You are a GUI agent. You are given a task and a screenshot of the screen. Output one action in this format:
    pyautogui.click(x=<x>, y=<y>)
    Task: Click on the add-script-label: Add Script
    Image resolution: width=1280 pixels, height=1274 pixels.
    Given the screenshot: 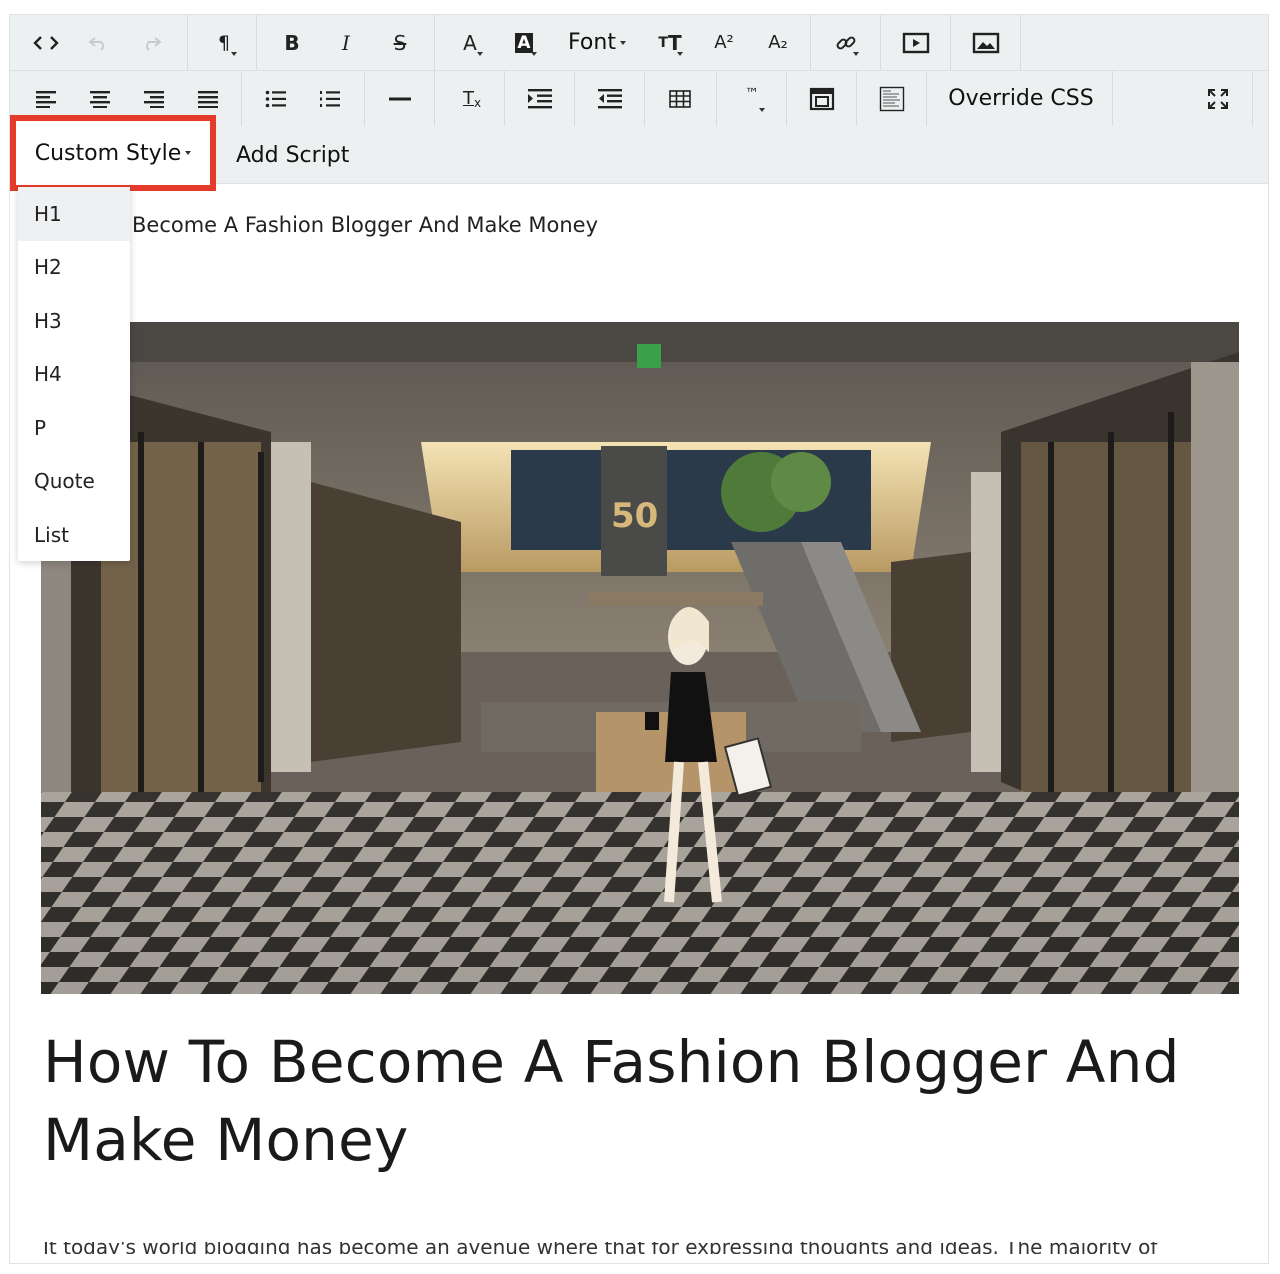 What is the action you would take?
    pyautogui.click(x=293, y=155)
    